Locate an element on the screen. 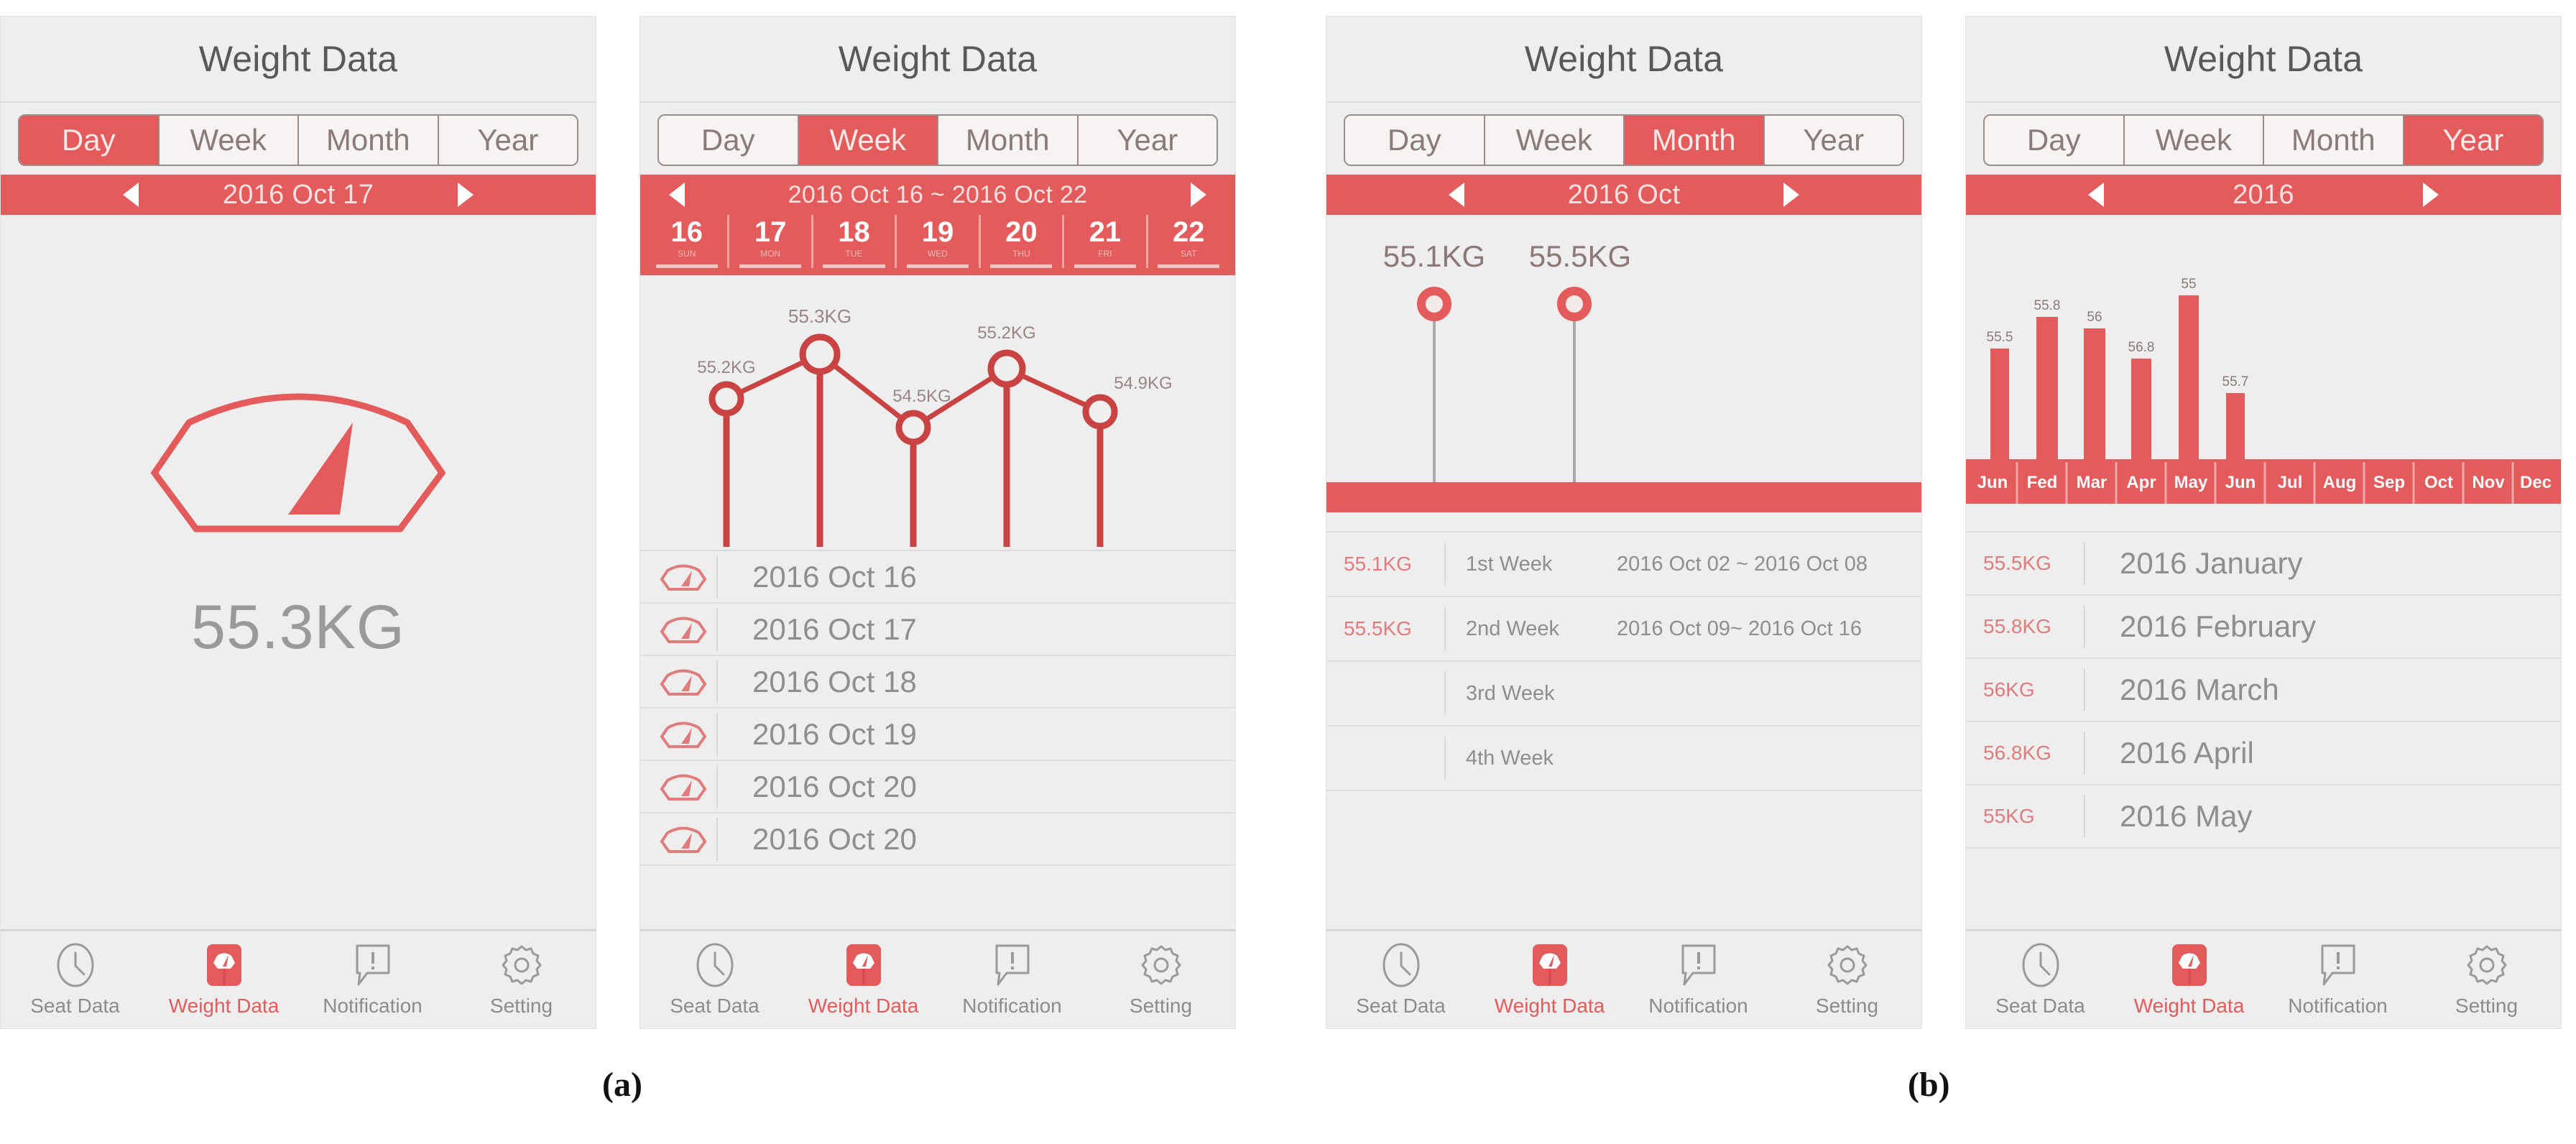 The height and width of the screenshot is (1144, 2576). date-range-label: 2016 Oct is located at coordinates (1624, 194).